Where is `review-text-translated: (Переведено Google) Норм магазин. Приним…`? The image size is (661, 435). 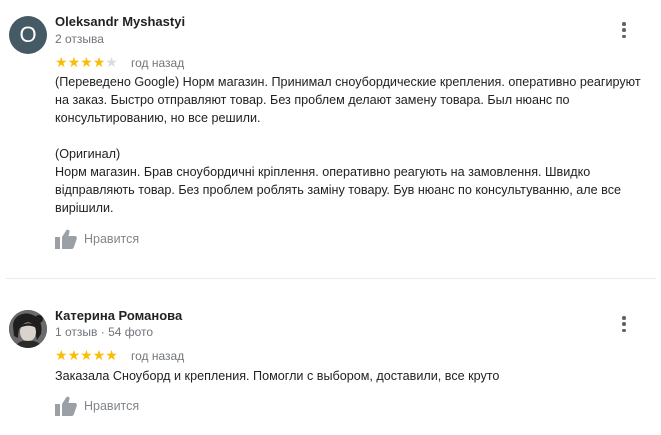 review-text-translated: (Переведено Google) Норм магазин. Приним… is located at coordinates (348, 100).